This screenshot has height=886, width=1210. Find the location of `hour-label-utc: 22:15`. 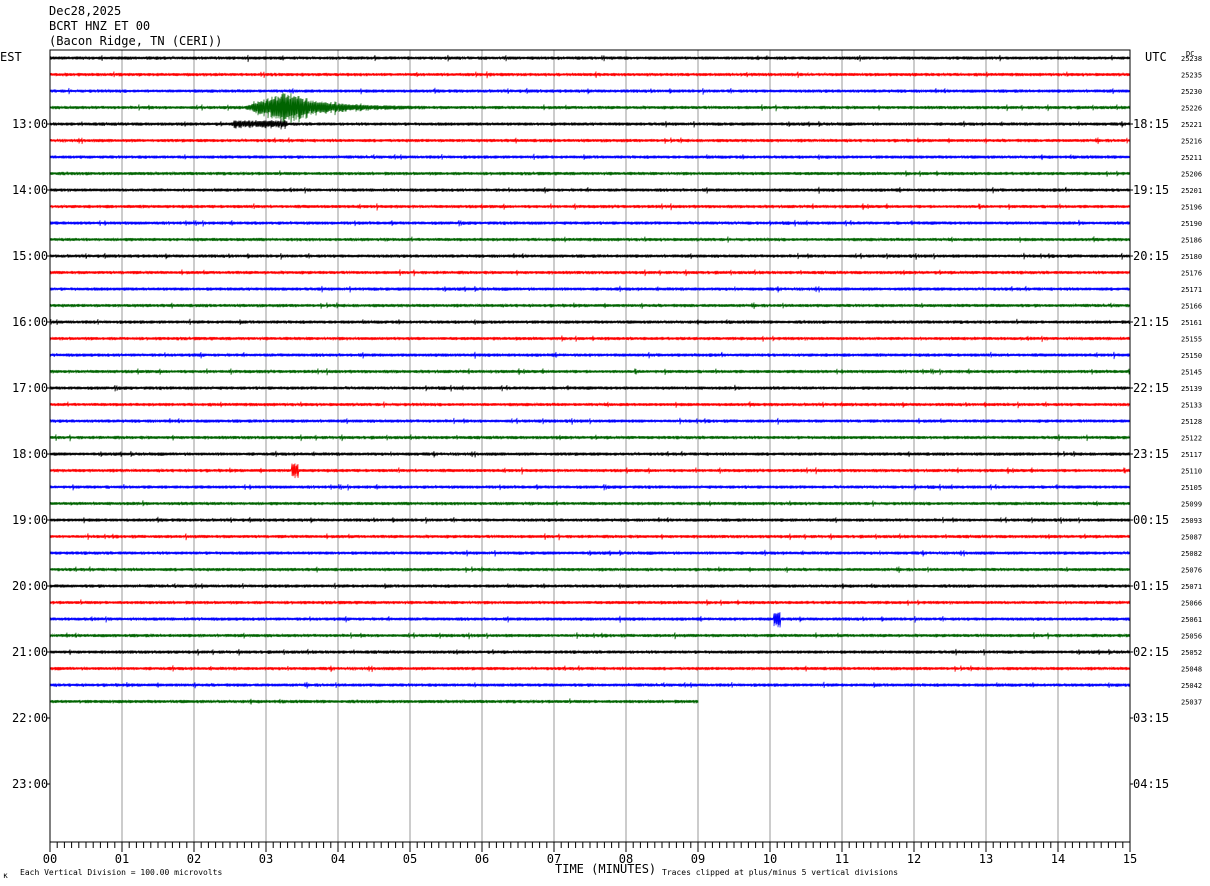

hour-label-utc: 22:15 is located at coordinates (1151, 388).